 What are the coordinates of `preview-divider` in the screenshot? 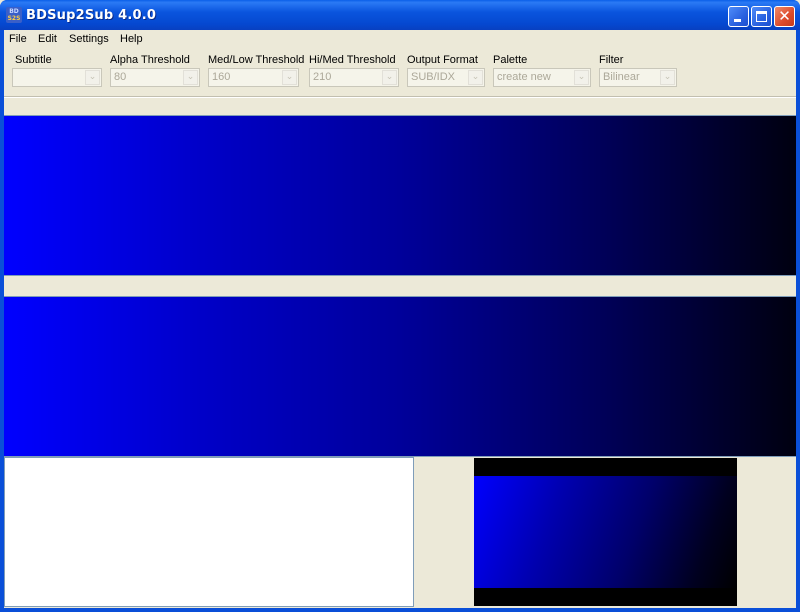 It's located at (400, 286).